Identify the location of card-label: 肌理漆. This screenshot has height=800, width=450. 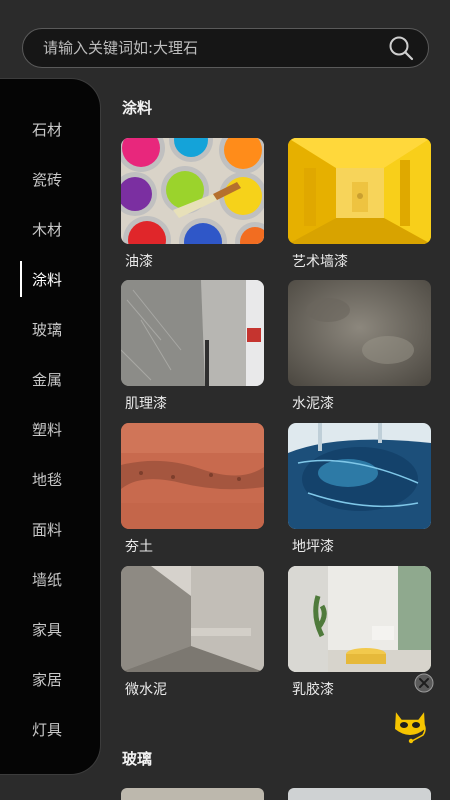
(146, 404).